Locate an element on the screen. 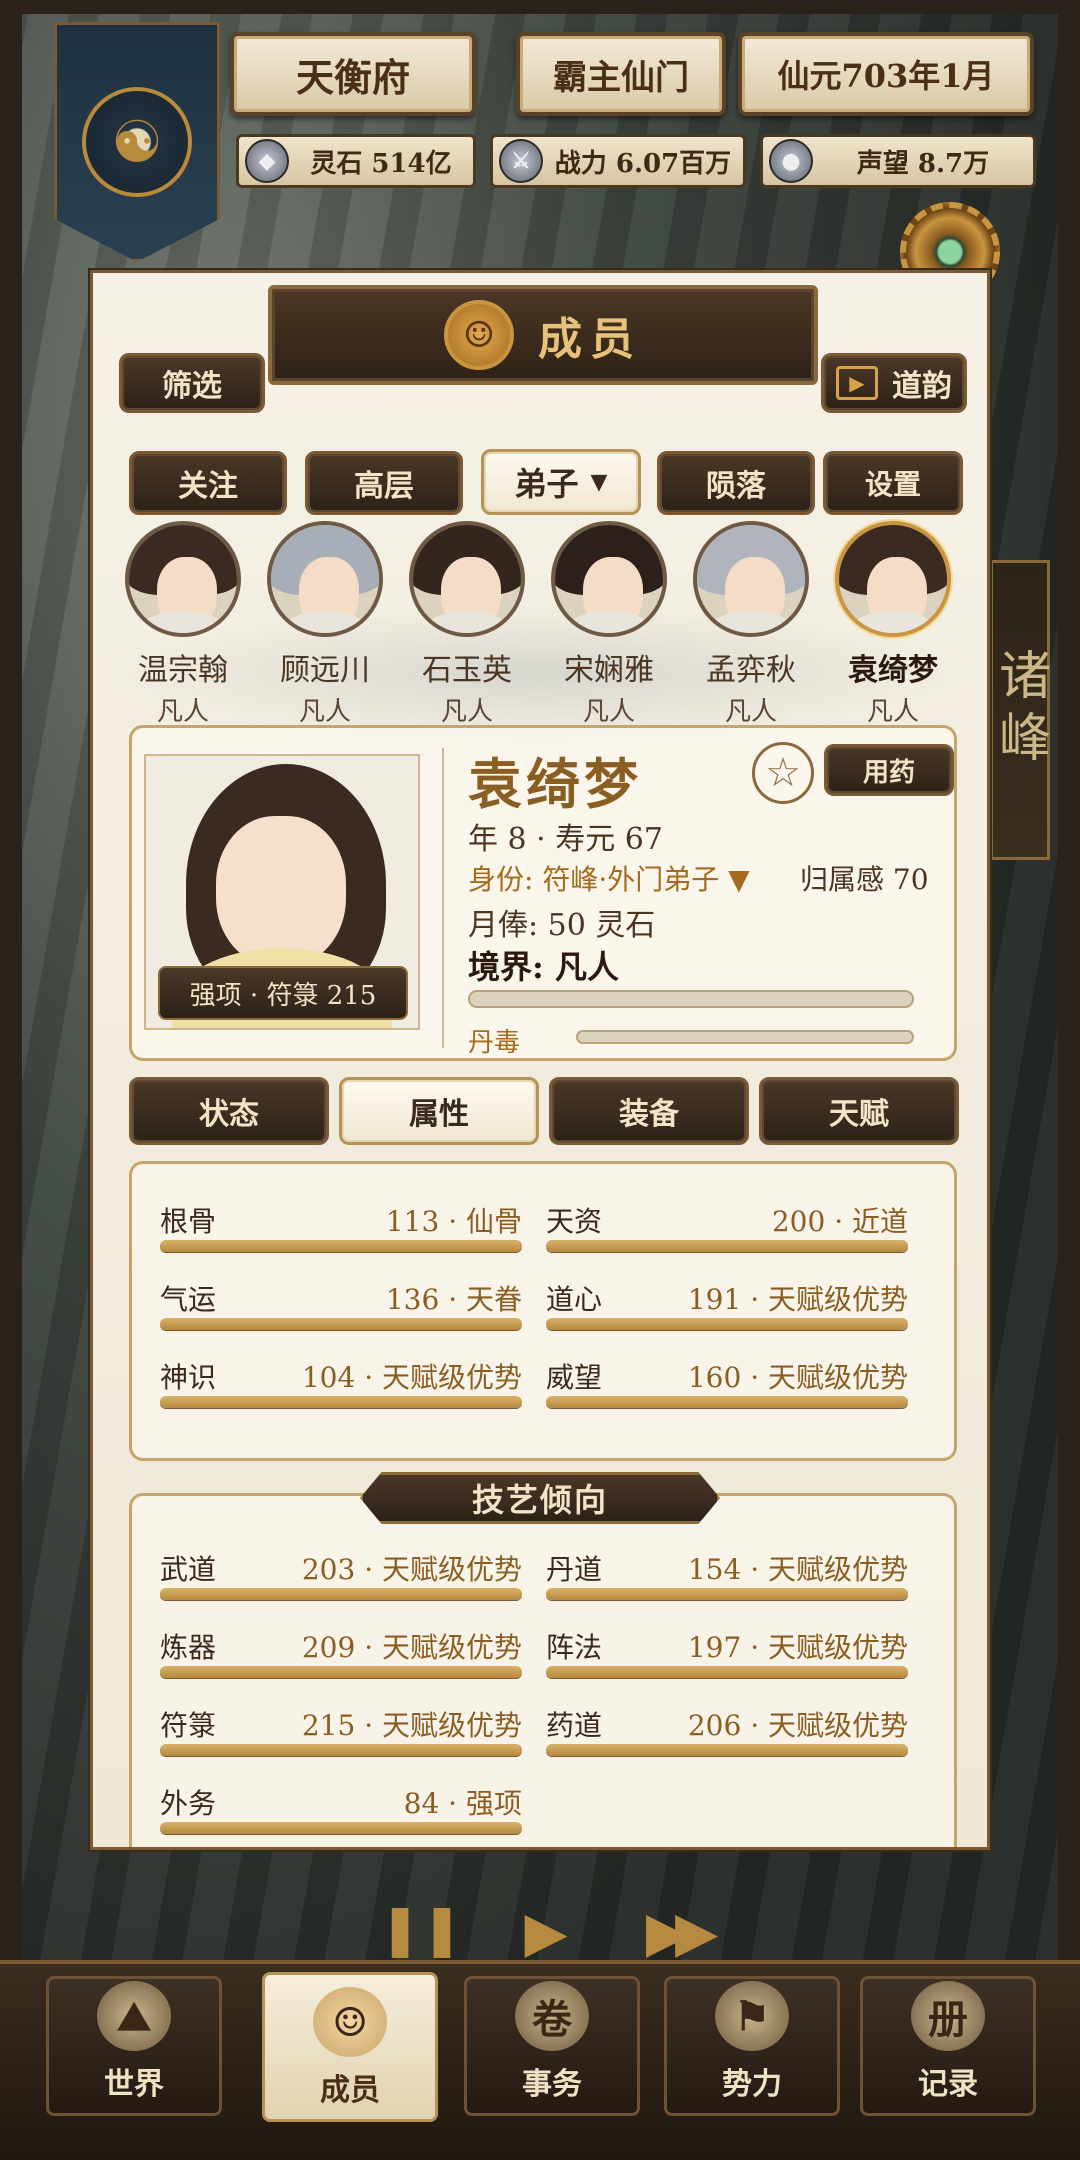  category-follow: 关注 is located at coordinates (208, 483).